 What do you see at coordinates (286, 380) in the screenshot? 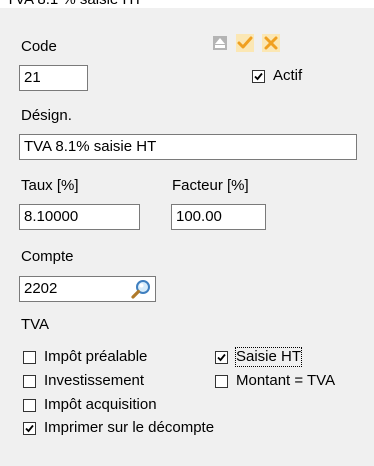
I see `montant-tva-label: Montant = TVA` at bounding box center [286, 380].